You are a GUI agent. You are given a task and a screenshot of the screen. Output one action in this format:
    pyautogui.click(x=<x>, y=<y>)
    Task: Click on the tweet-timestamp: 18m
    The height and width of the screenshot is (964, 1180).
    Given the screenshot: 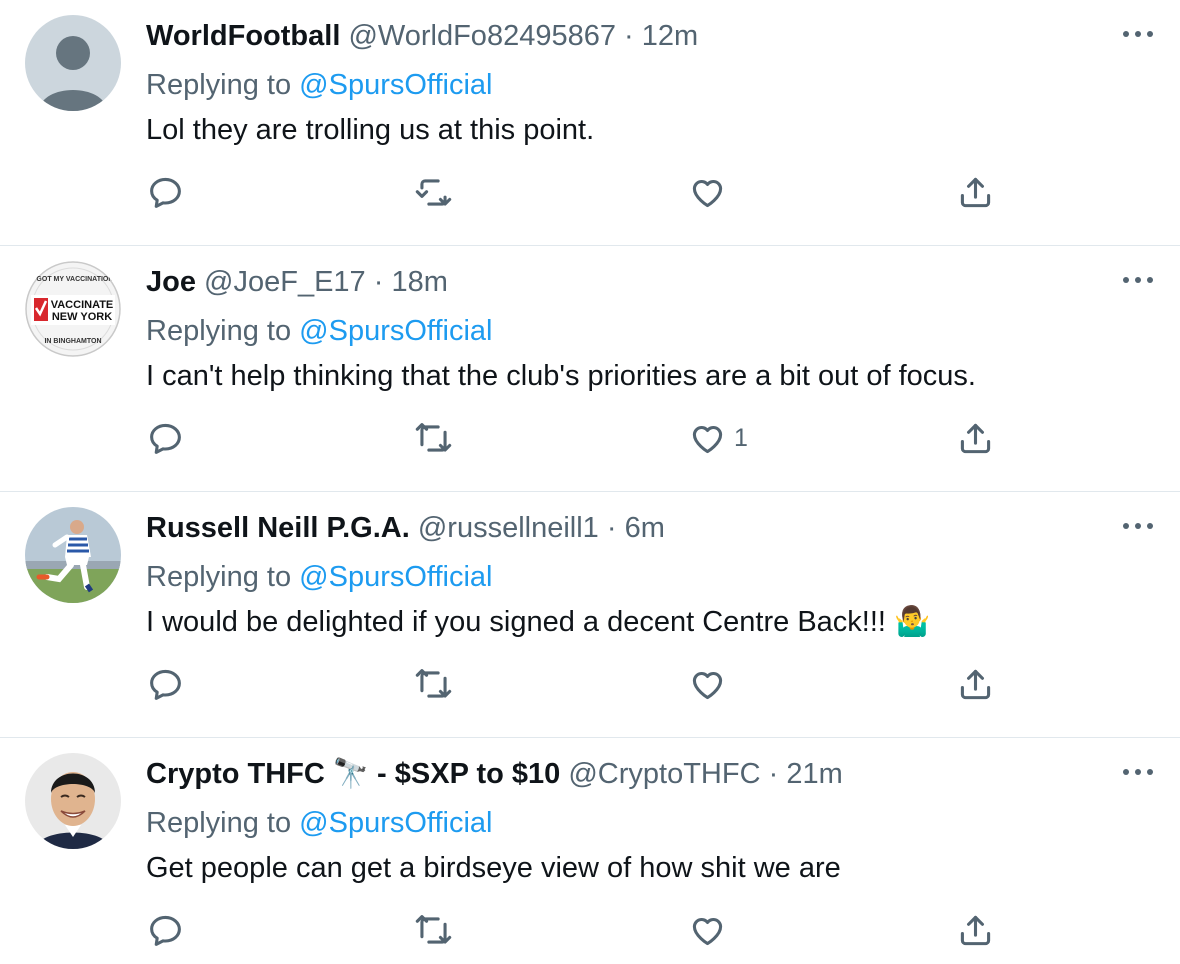 What is the action you would take?
    pyautogui.click(x=419, y=282)
    